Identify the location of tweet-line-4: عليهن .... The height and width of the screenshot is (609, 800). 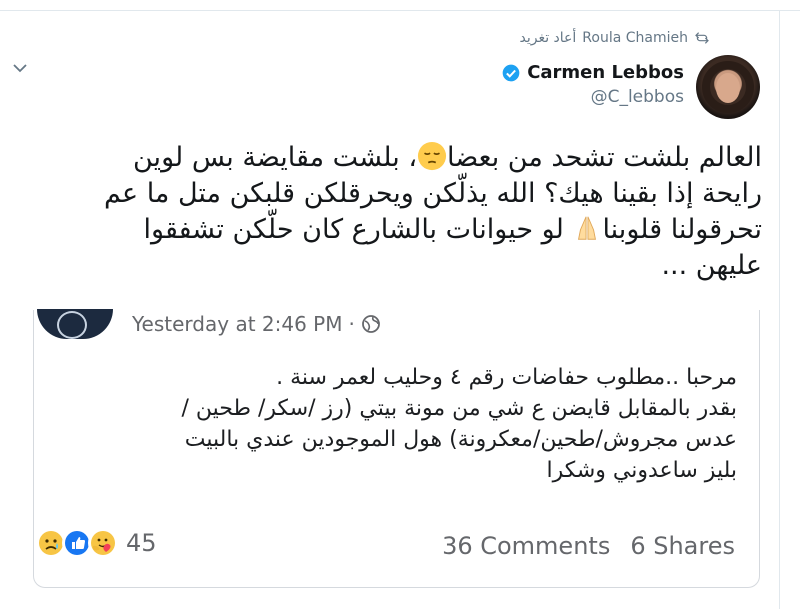
(711, 265).